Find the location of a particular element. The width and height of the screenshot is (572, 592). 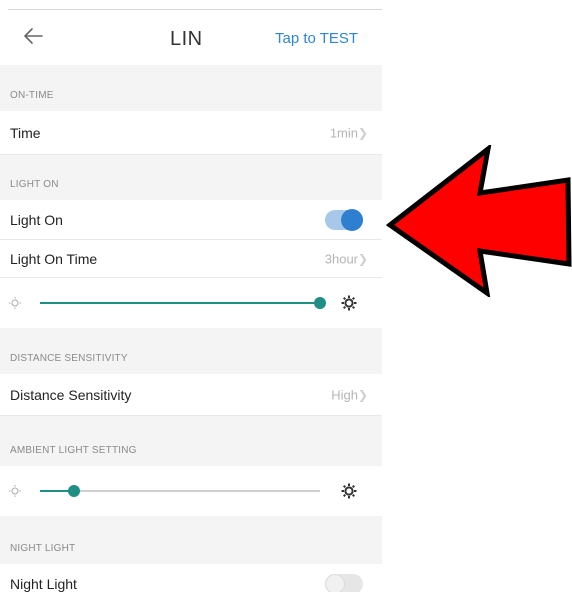

ambient-slider-row is located at coordinates (191, 491).